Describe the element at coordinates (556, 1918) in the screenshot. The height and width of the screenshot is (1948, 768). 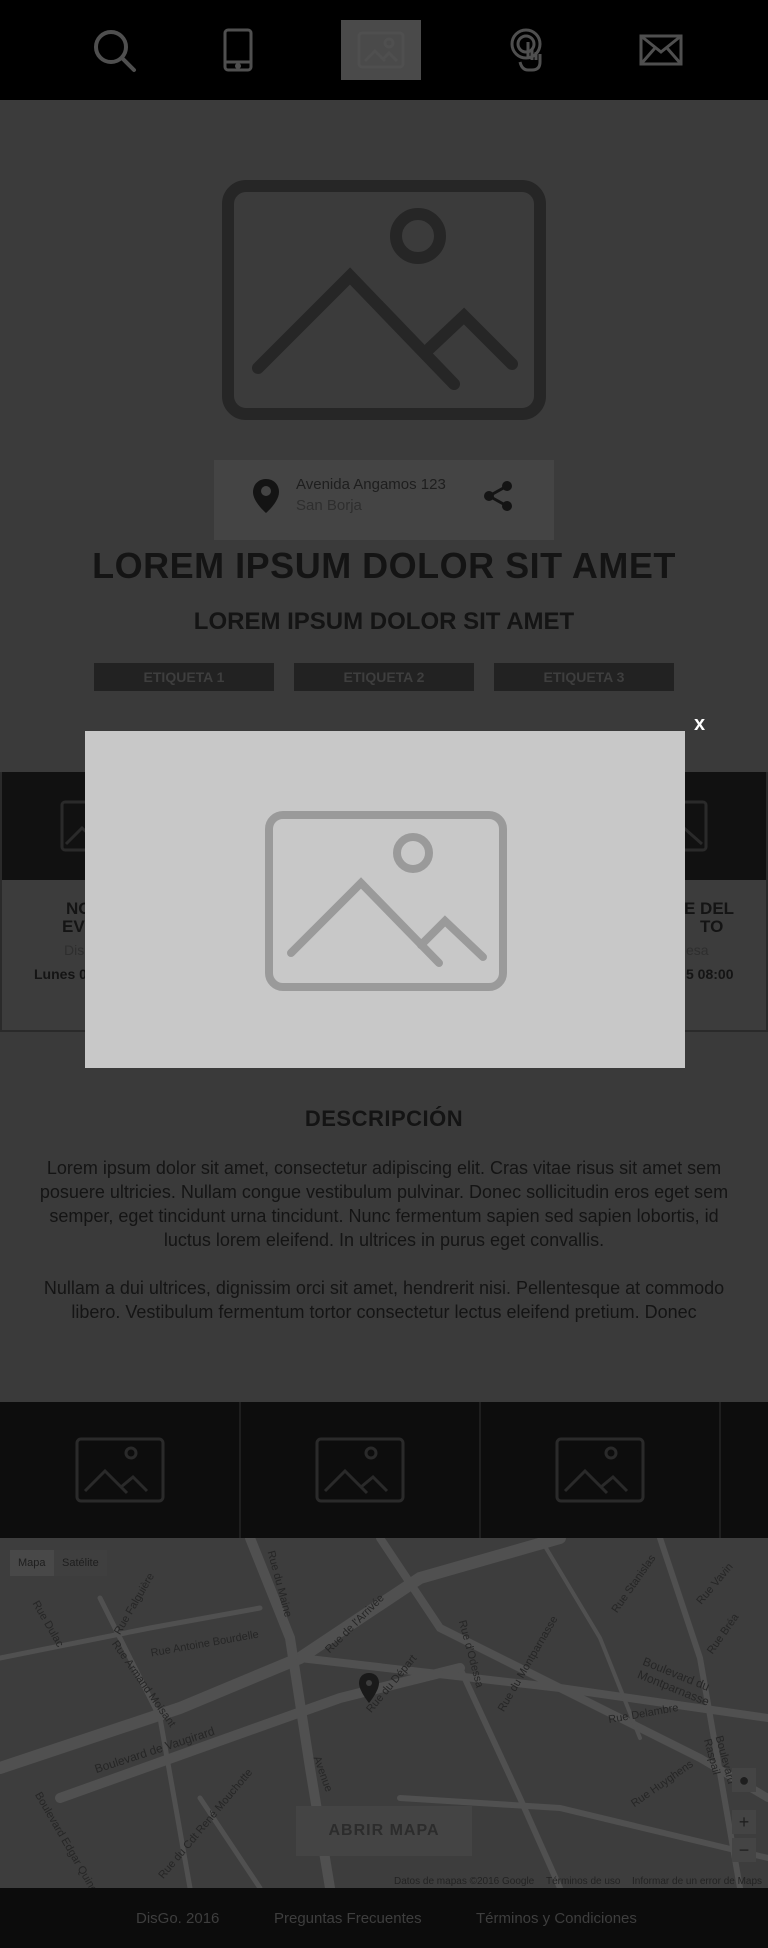
I see `footer-terms-link: Términos y Condiciones` at that location.